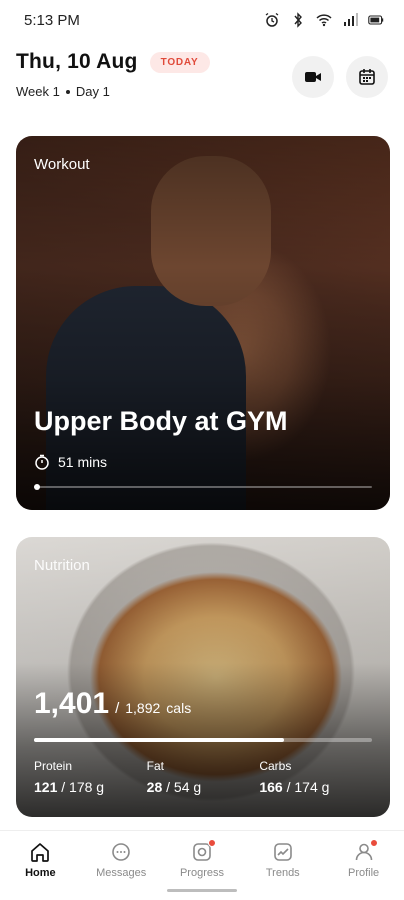  What do you see at coordinates (62, 164) in the screenshot?
I see `workout-card-label: Workout` at bounding box center [62, 164].